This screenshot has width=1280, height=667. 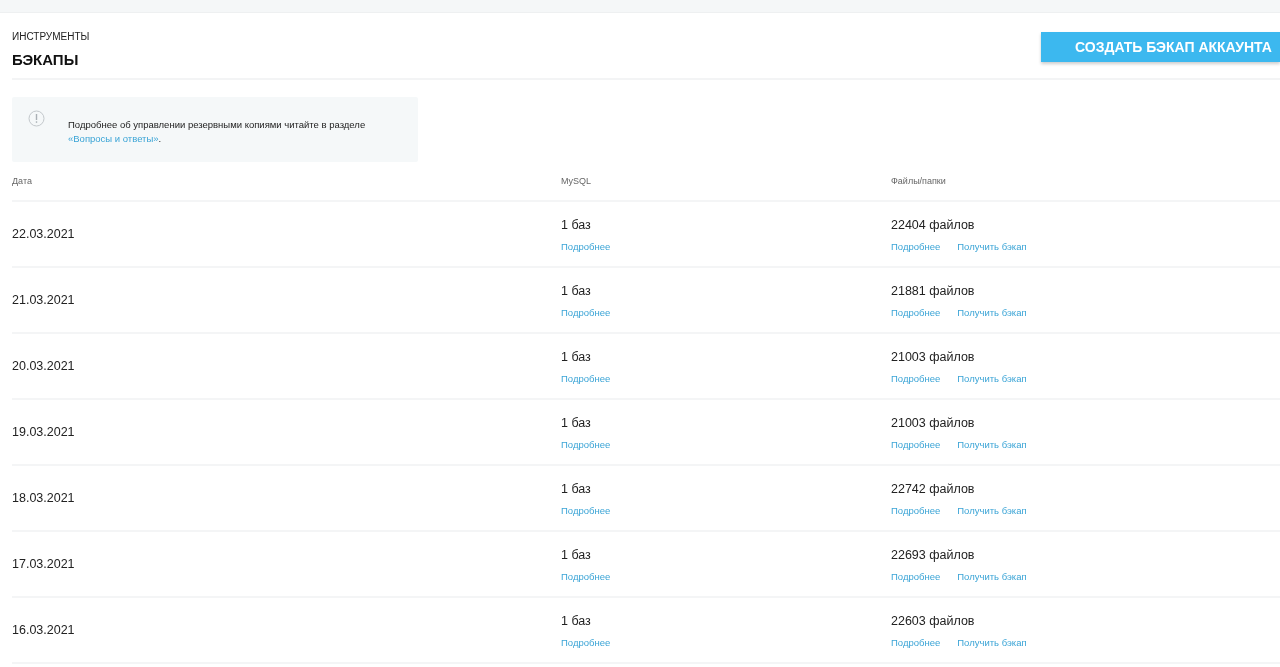 I want to click on date-cell-text: 17.03.2021, so click(x=44, y=564).